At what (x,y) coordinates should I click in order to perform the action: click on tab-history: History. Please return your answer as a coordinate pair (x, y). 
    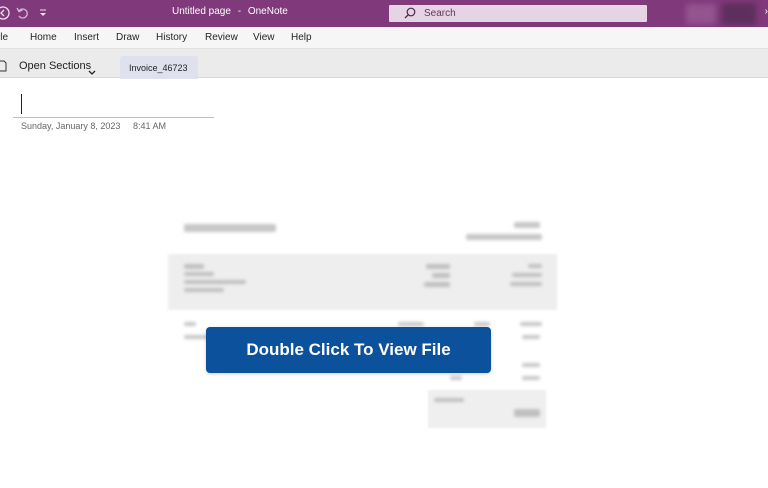
    Looking at the image, I should click on (171, 37).